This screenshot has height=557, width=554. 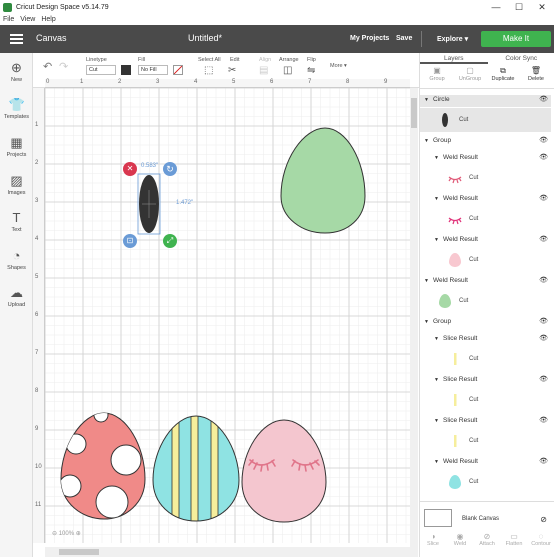 What do you see at coordinates (540, 539) in the screenshot?
I see `contour-button: ◌ Contour` at bounding box center [540, 539].